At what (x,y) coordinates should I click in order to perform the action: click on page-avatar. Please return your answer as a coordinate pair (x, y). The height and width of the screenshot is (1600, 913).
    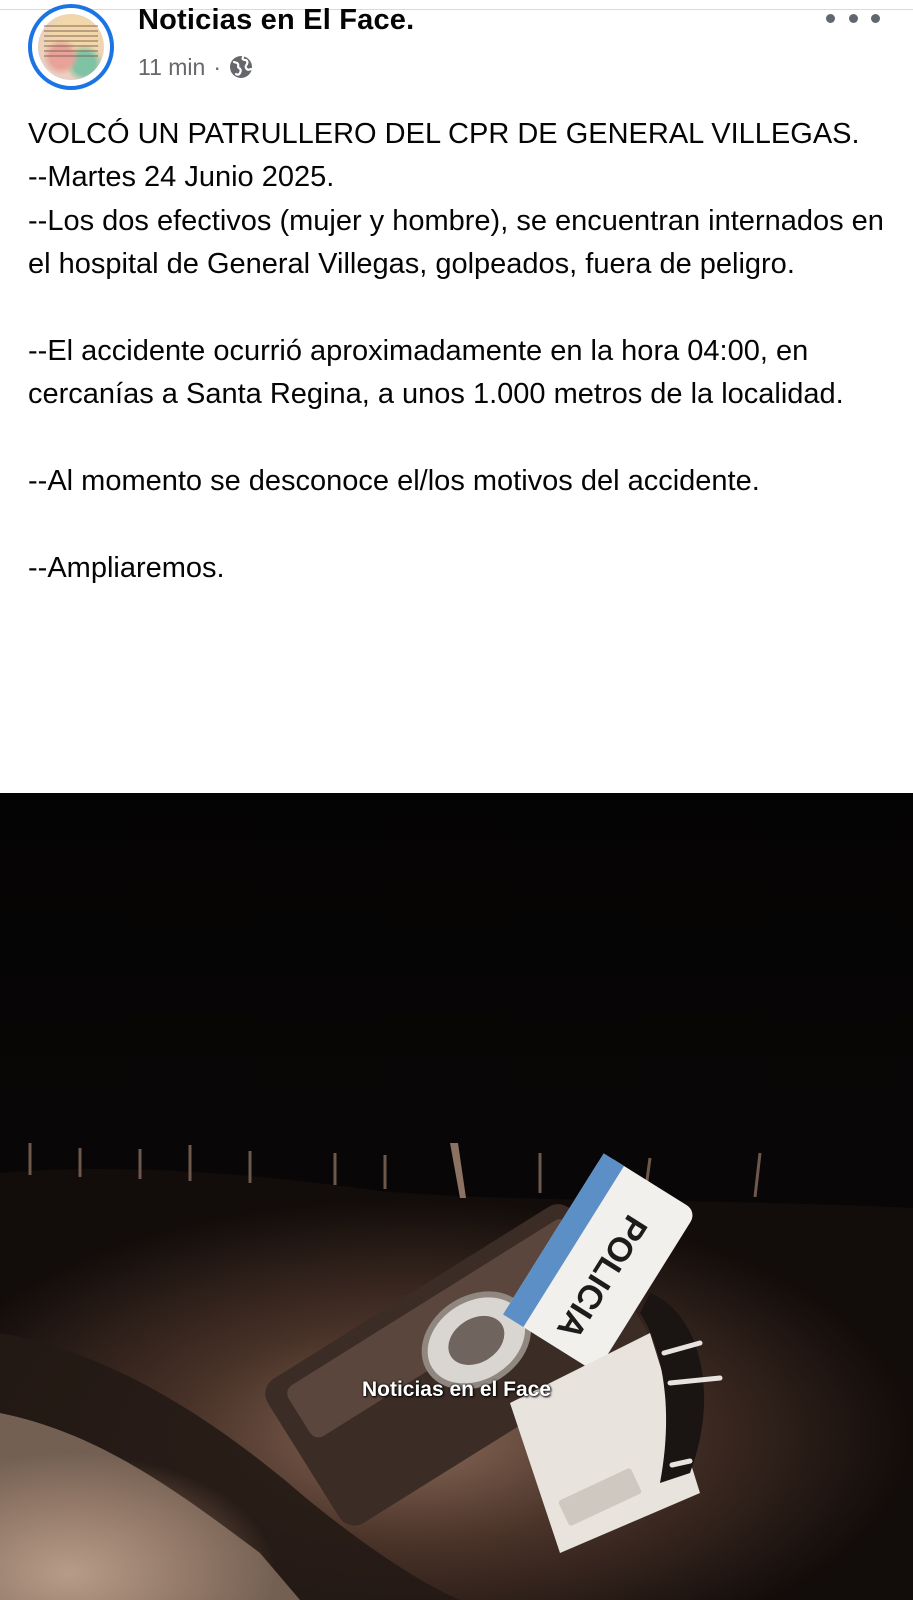
    Looking at the image, I should click on (71, 47).